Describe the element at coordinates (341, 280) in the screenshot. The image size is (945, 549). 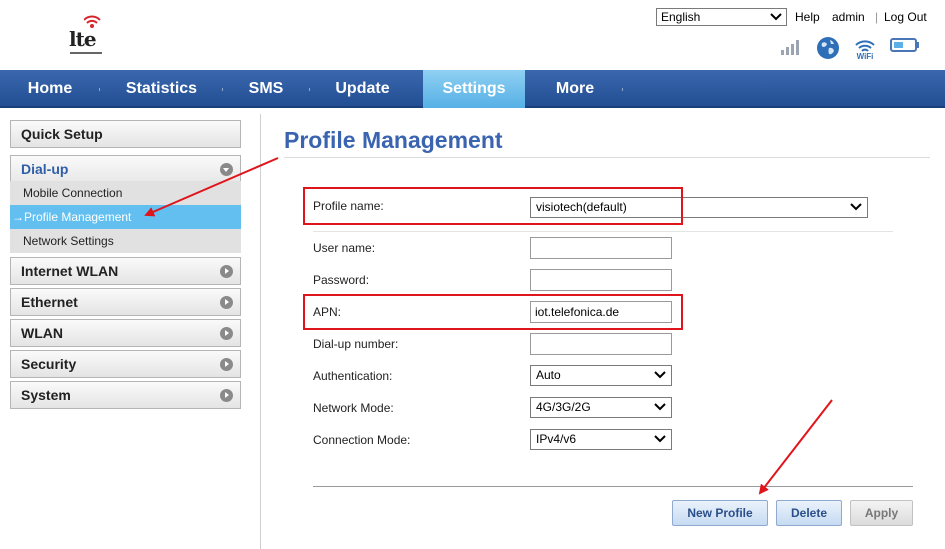
I see `password-label: Password:` at that location.